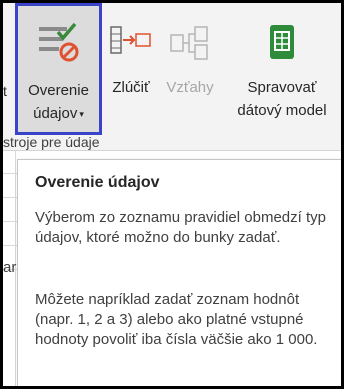 This screenshot has width=344, height=389. Describe the element at coordinates (190, 45) in the screenshot. I see `relationships-icon` at that location.